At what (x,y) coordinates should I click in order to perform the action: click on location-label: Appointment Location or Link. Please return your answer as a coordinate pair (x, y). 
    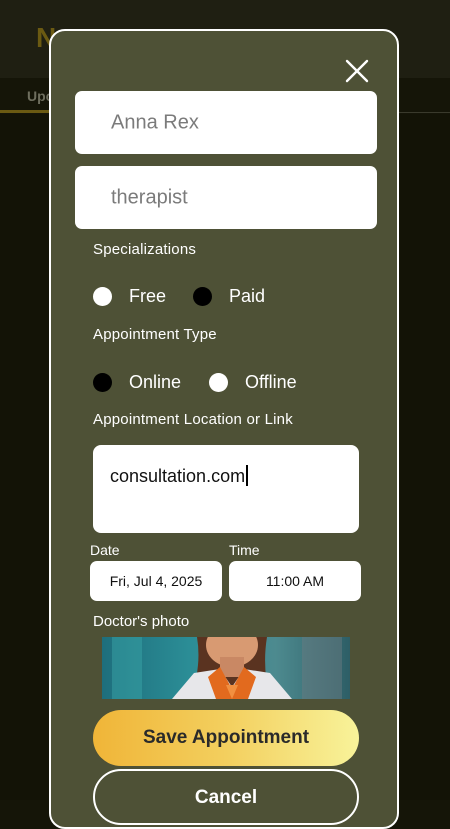
    Looking at the image, I should click on (193, 419).